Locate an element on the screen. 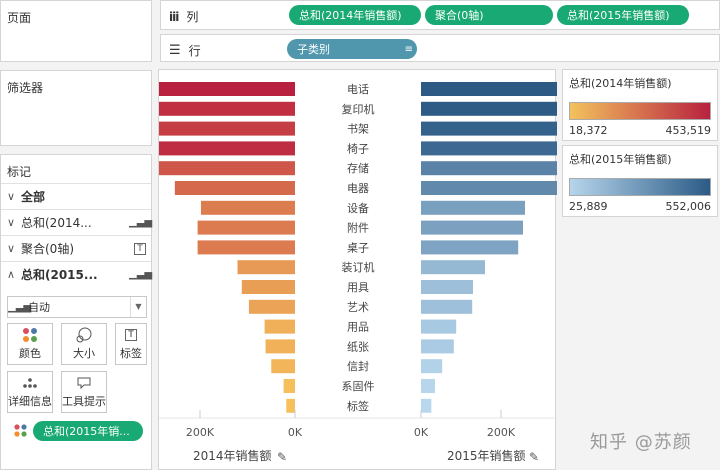 The height and width of the screenshot is (470, 720). watermark: 知乎 @苏颜 is located at coordinates (641, 442).